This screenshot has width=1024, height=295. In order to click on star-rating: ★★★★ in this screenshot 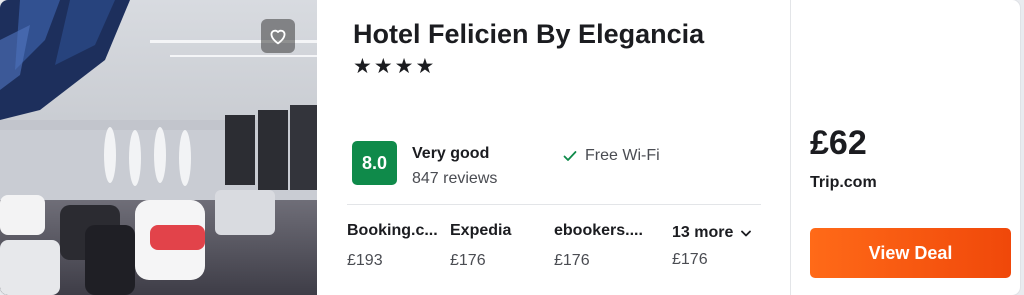, I will do `click(395, 66)`.